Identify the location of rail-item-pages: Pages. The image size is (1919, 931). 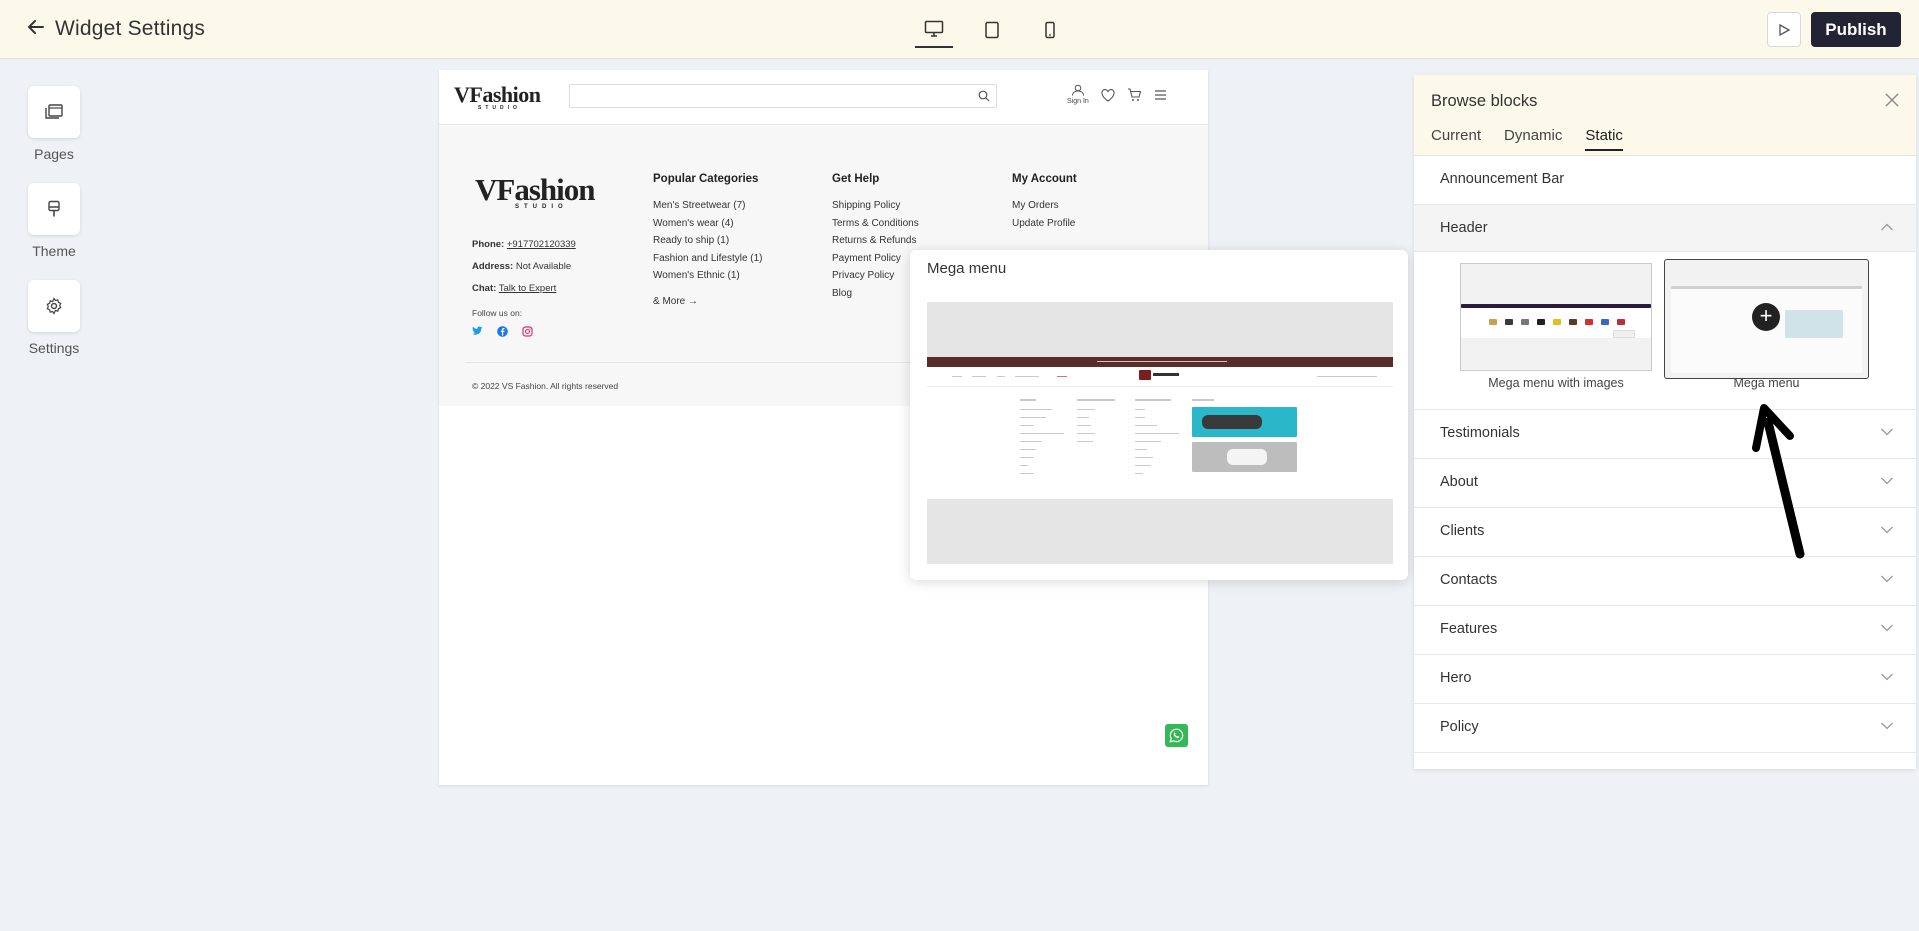
(54, 124).